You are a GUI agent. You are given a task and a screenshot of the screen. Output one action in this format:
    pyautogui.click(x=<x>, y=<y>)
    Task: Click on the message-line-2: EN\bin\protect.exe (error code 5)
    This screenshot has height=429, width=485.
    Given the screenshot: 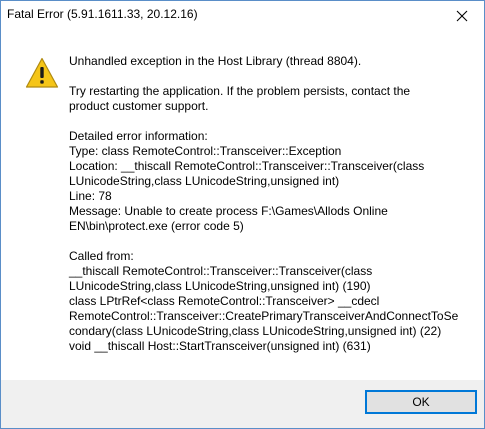 What is the action you would take?
    pyautogui.click(x=156, y=226)
    